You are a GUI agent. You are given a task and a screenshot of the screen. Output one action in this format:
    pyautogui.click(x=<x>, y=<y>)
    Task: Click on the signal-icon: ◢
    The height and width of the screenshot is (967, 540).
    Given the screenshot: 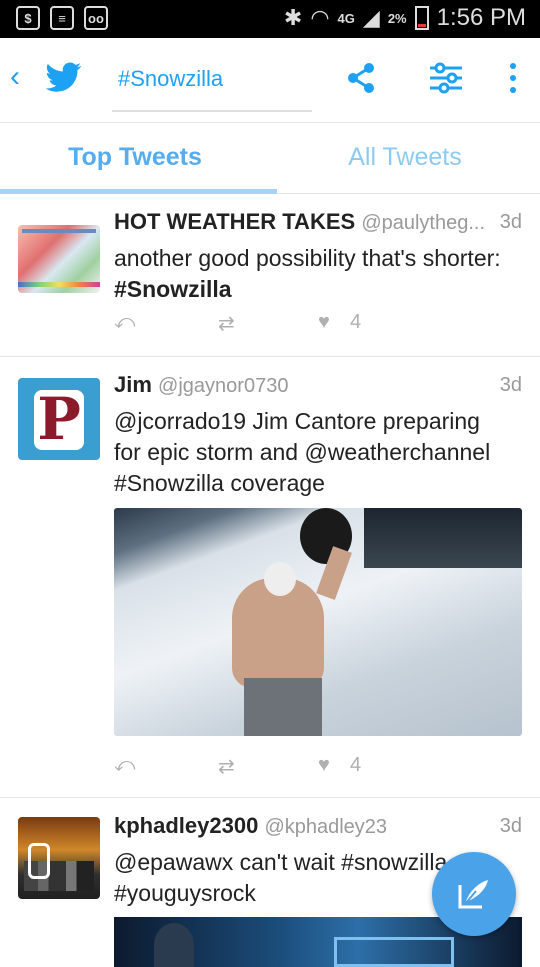 What is the action you would take?
    pyautogui.click(x=371, y=17)
    